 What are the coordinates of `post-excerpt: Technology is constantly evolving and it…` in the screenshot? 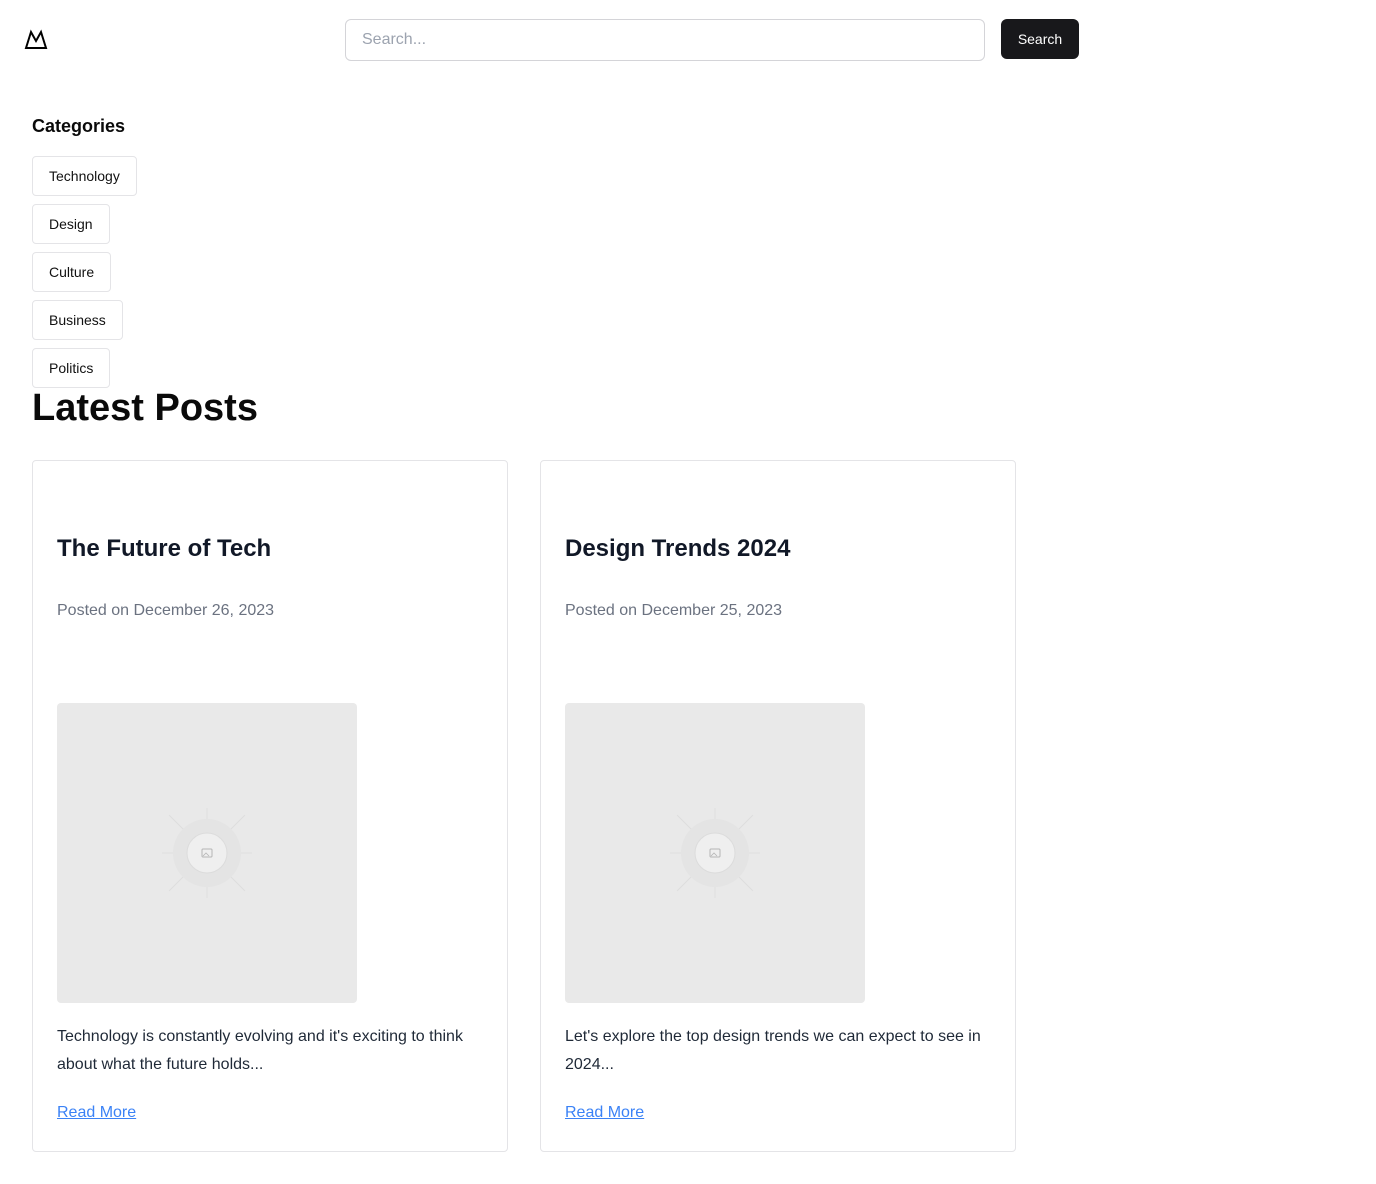 It's located at (260, 1050).